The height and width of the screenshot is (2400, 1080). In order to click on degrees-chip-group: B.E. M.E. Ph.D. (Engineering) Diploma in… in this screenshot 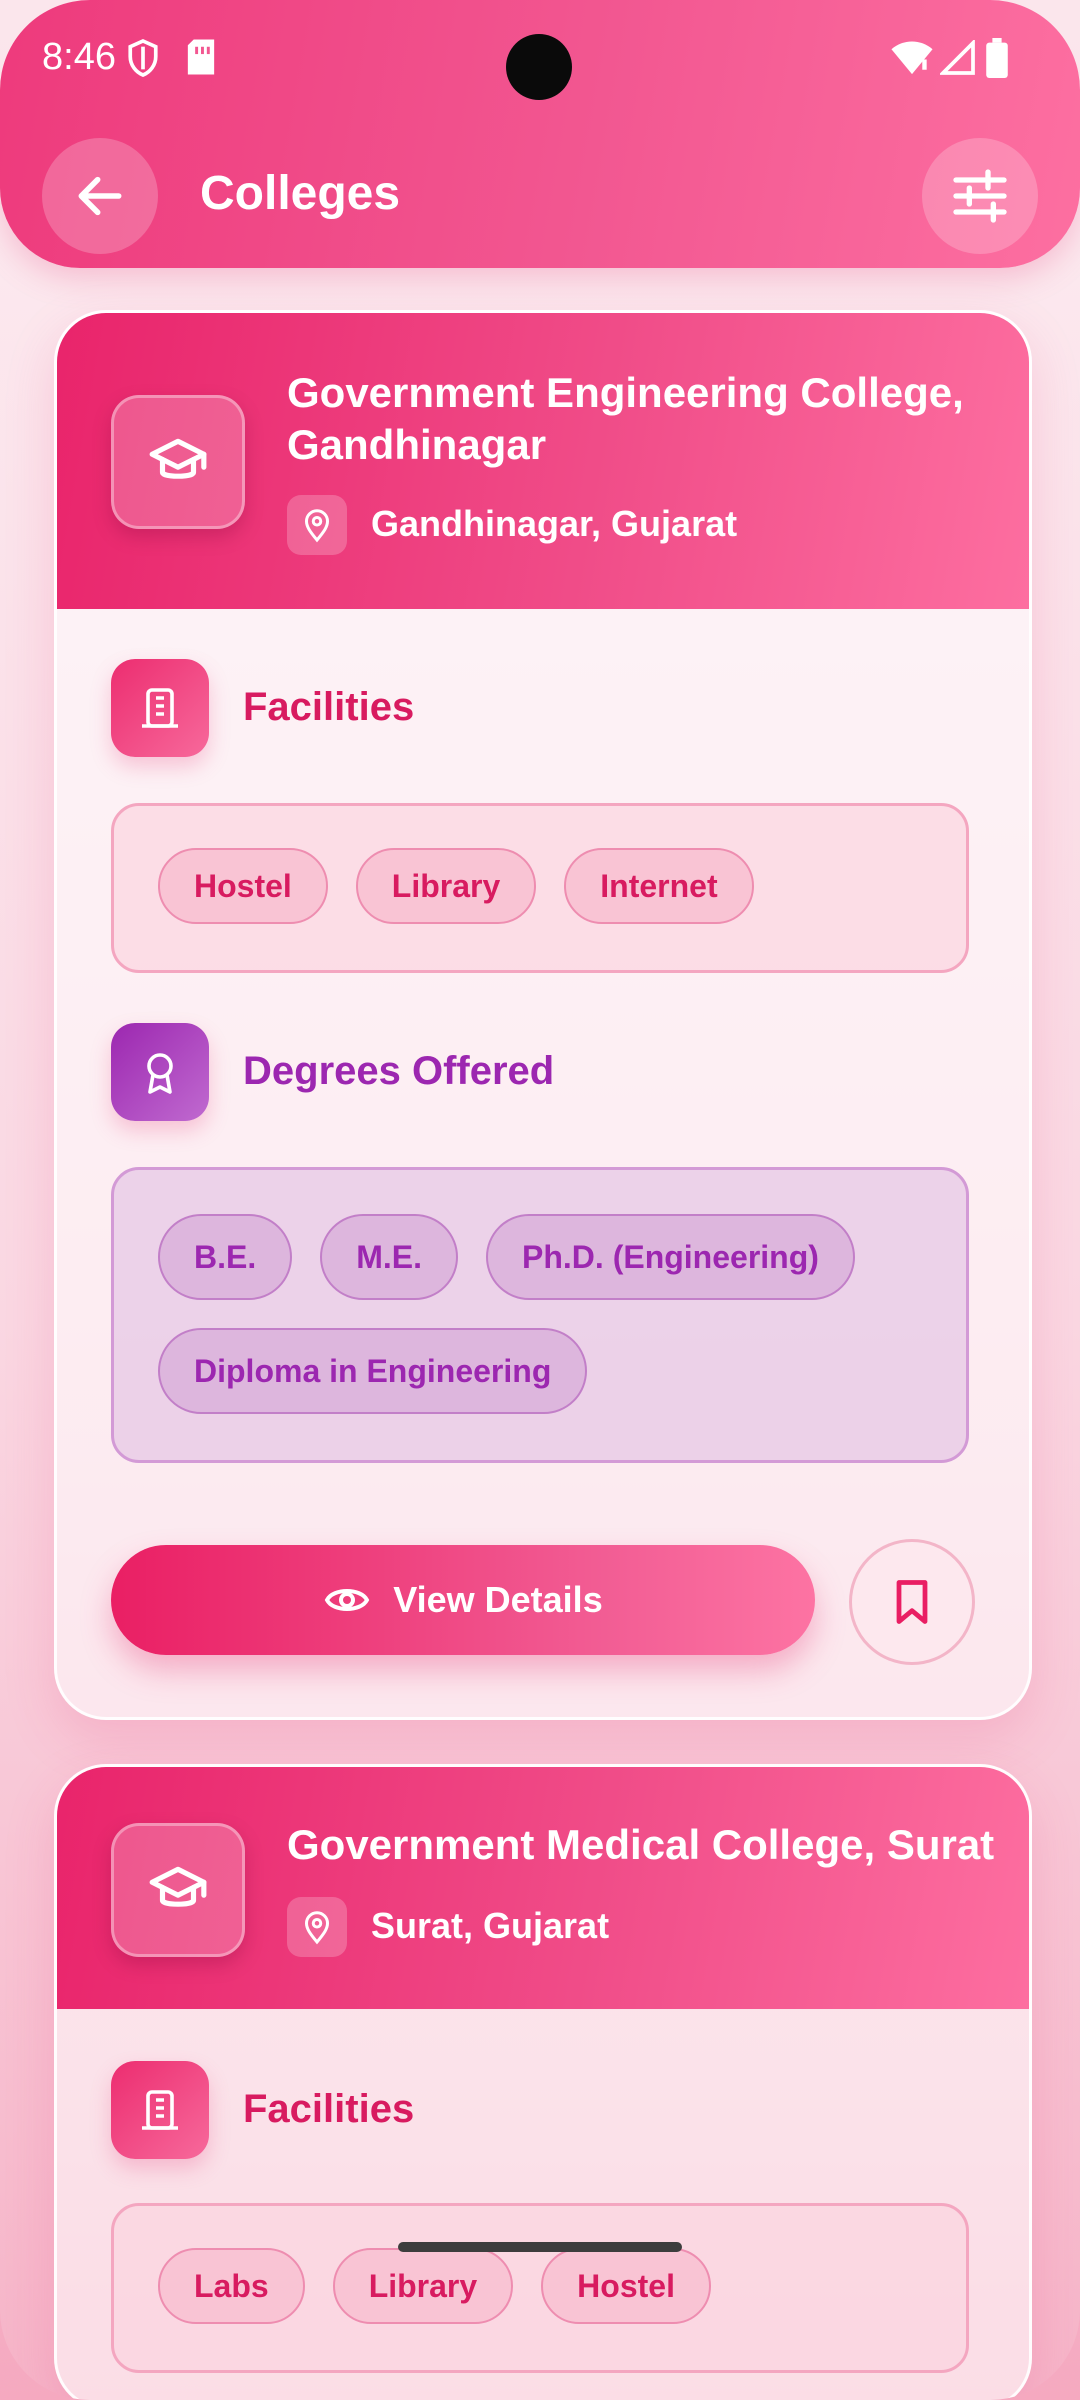, I will do `click(540, 1315)`.